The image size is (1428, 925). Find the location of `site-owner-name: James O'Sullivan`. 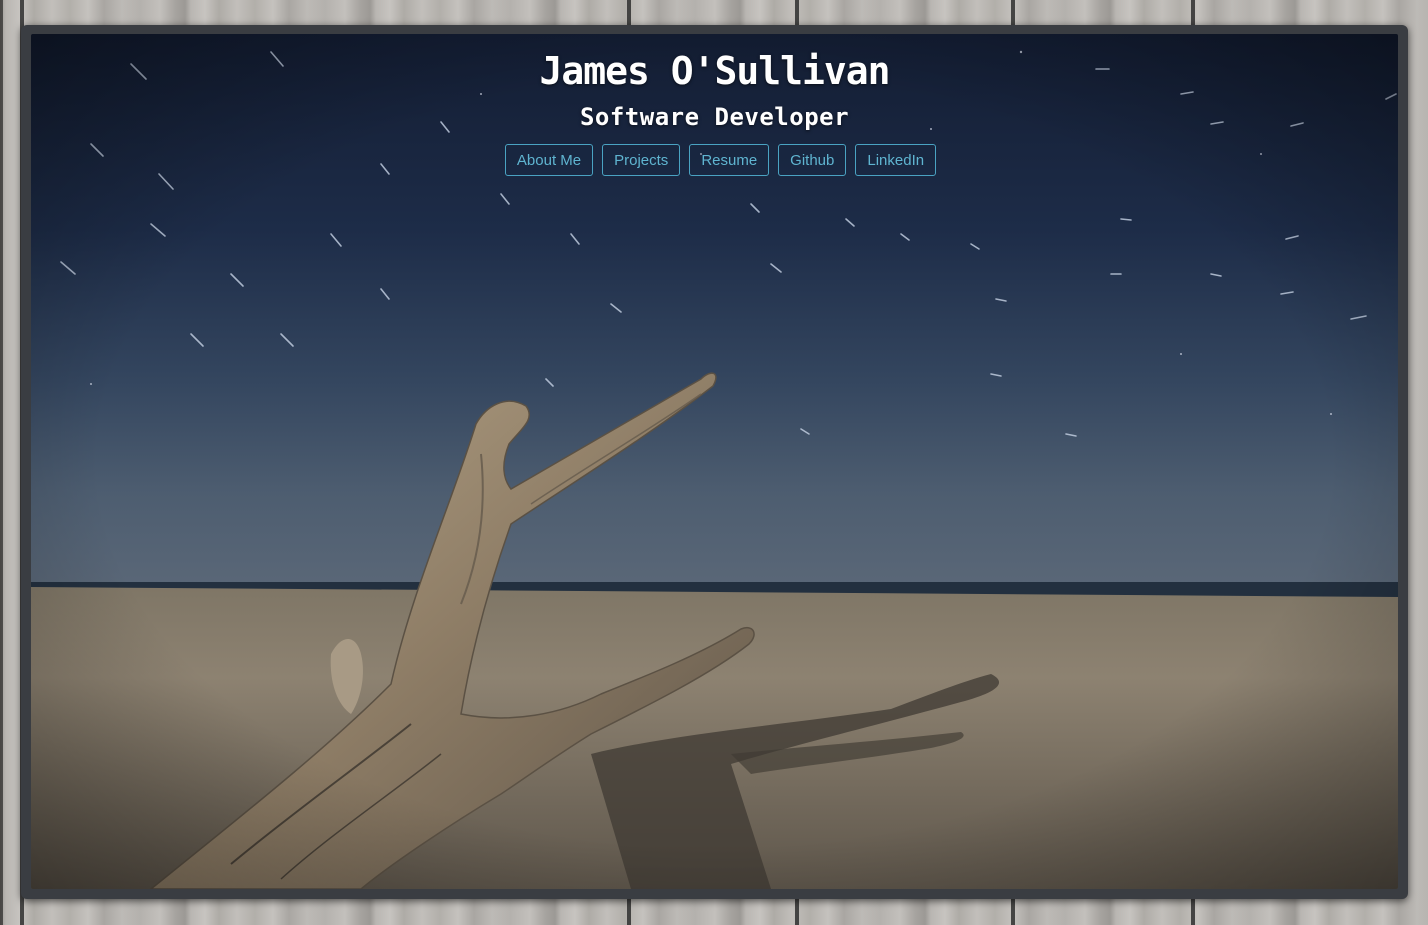

site-owner-name: James O'Sullivan is located at coordinates (714, 71).